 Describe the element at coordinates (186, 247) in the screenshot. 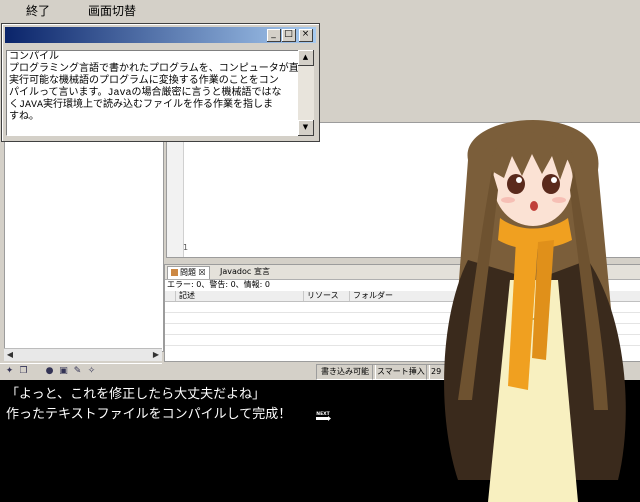

I see `line-number: 1` at that location.